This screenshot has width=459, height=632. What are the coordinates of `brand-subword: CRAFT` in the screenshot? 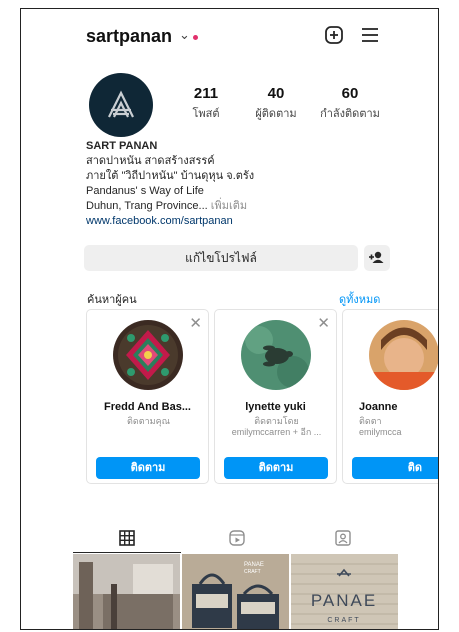 It's located at (343, 620).